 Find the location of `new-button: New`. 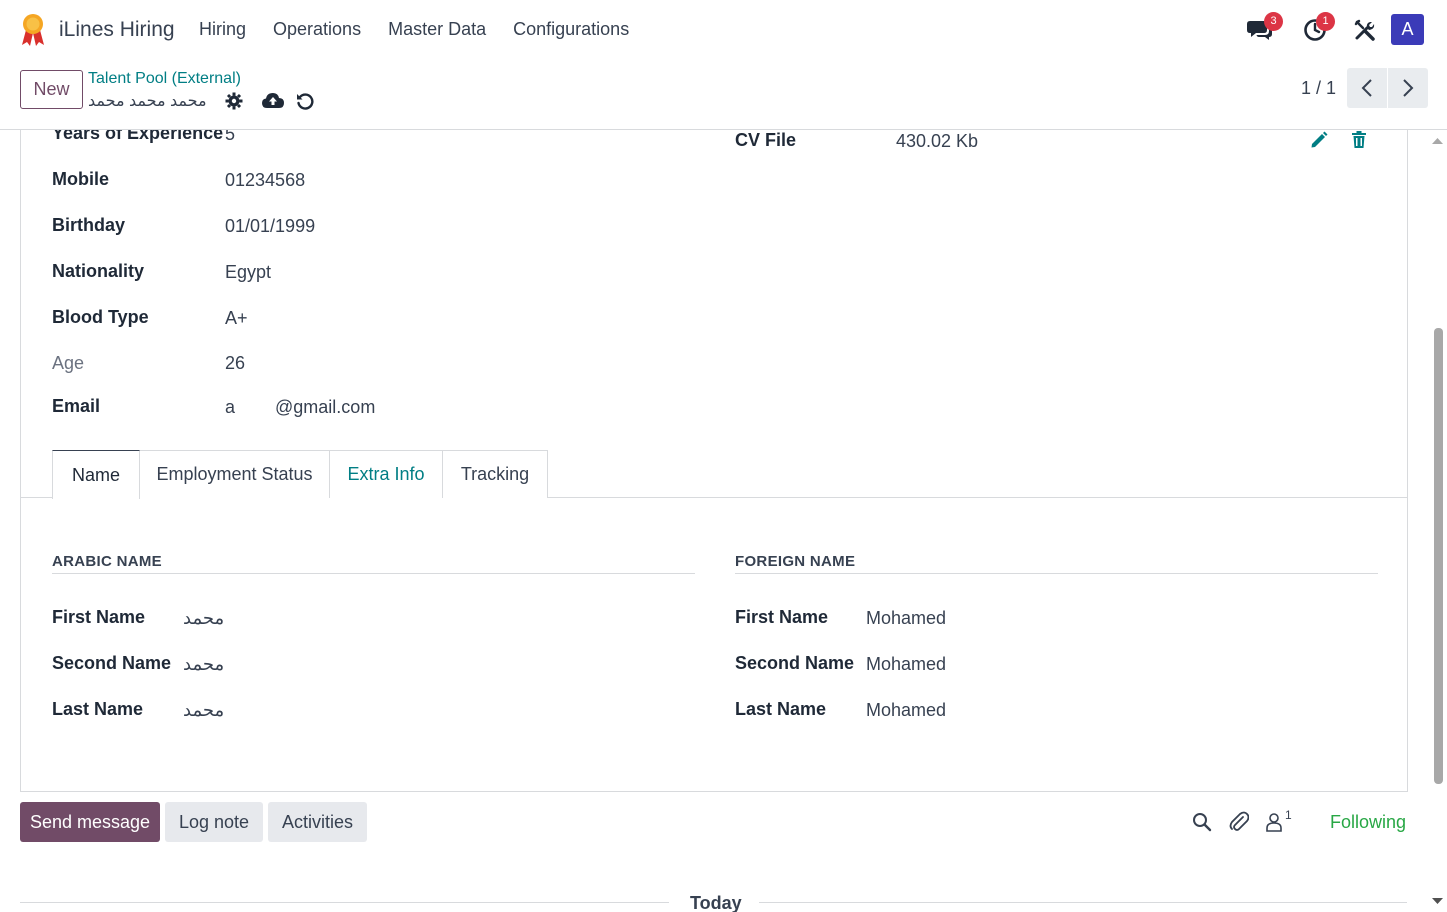

new-button: New is located at coordinates (51, 89).